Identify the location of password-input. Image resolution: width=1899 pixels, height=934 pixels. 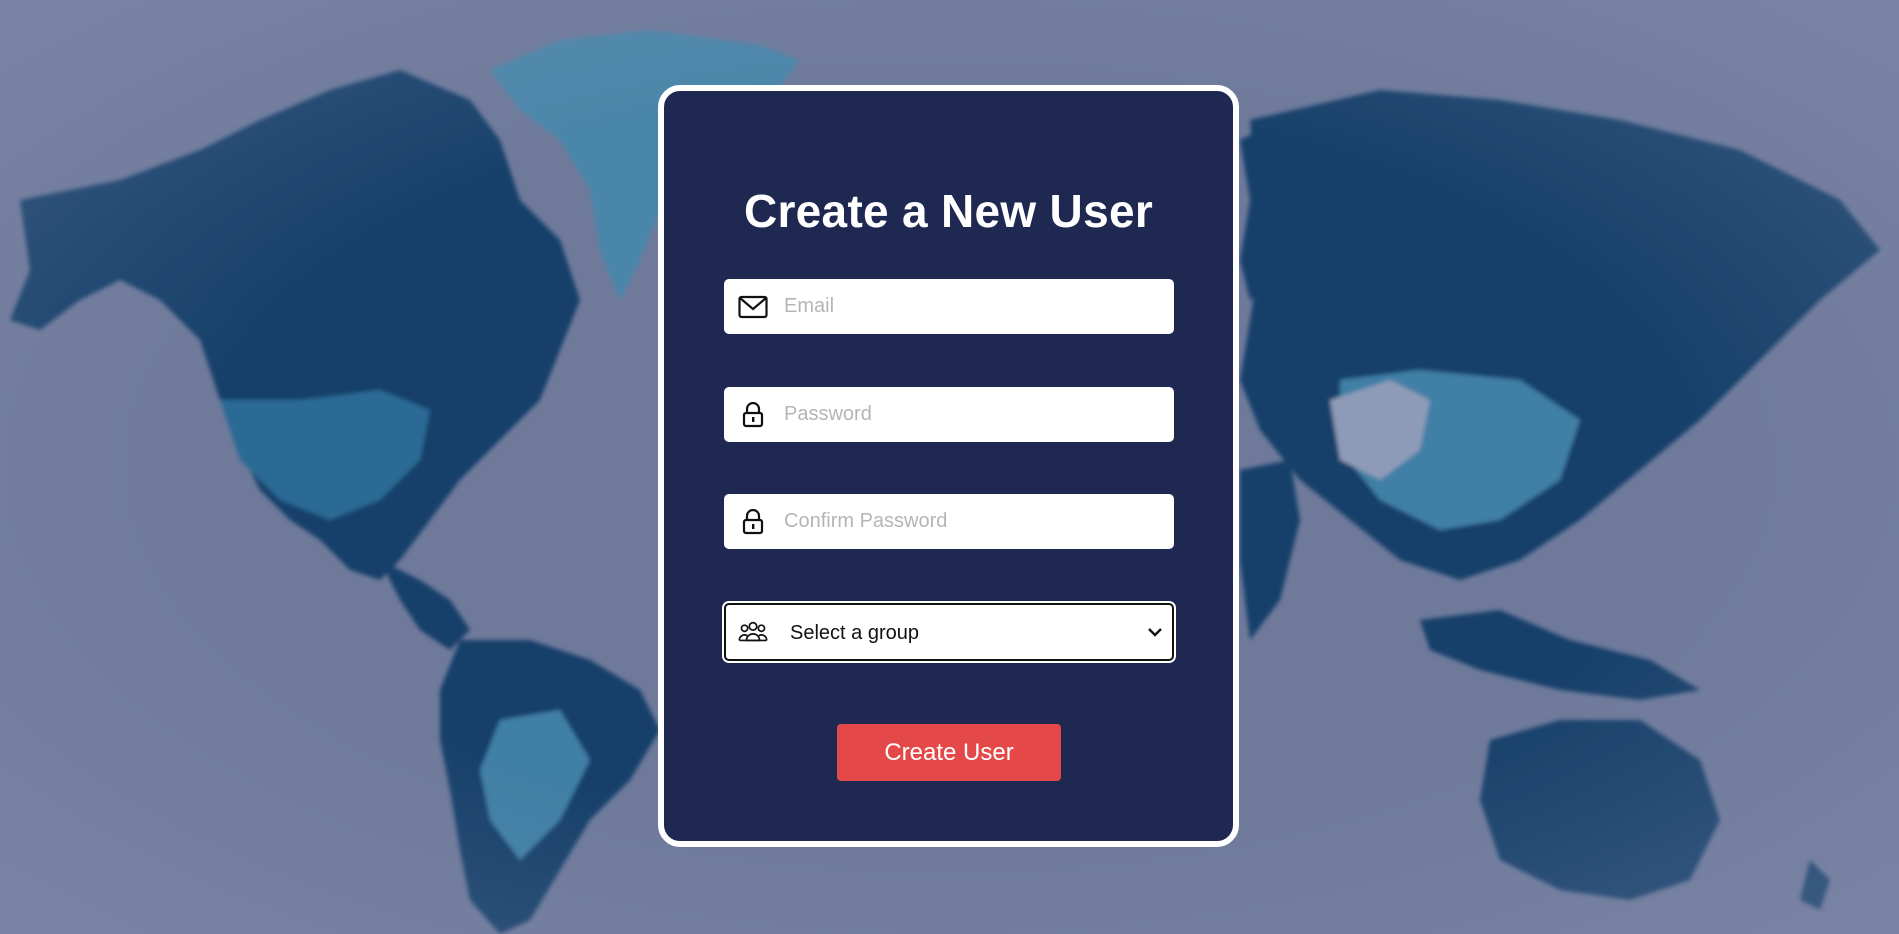
(974, 414).